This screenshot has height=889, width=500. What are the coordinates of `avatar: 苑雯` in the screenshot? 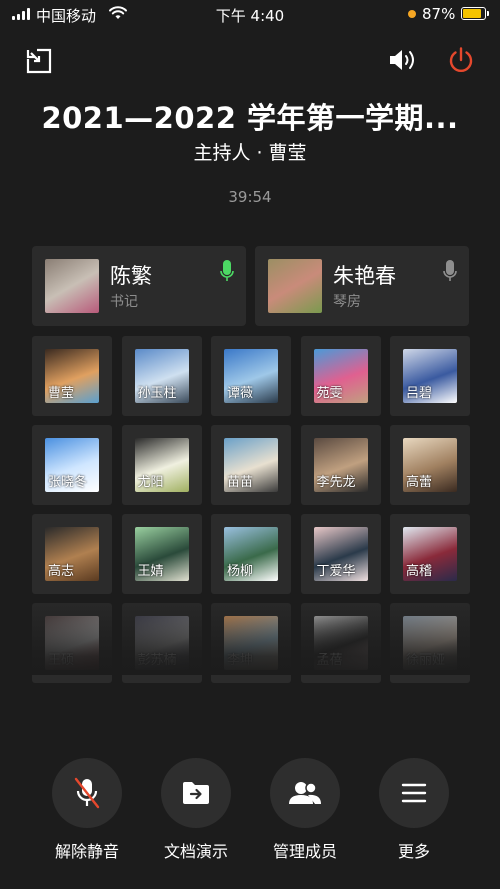 It's located at (340, 376).